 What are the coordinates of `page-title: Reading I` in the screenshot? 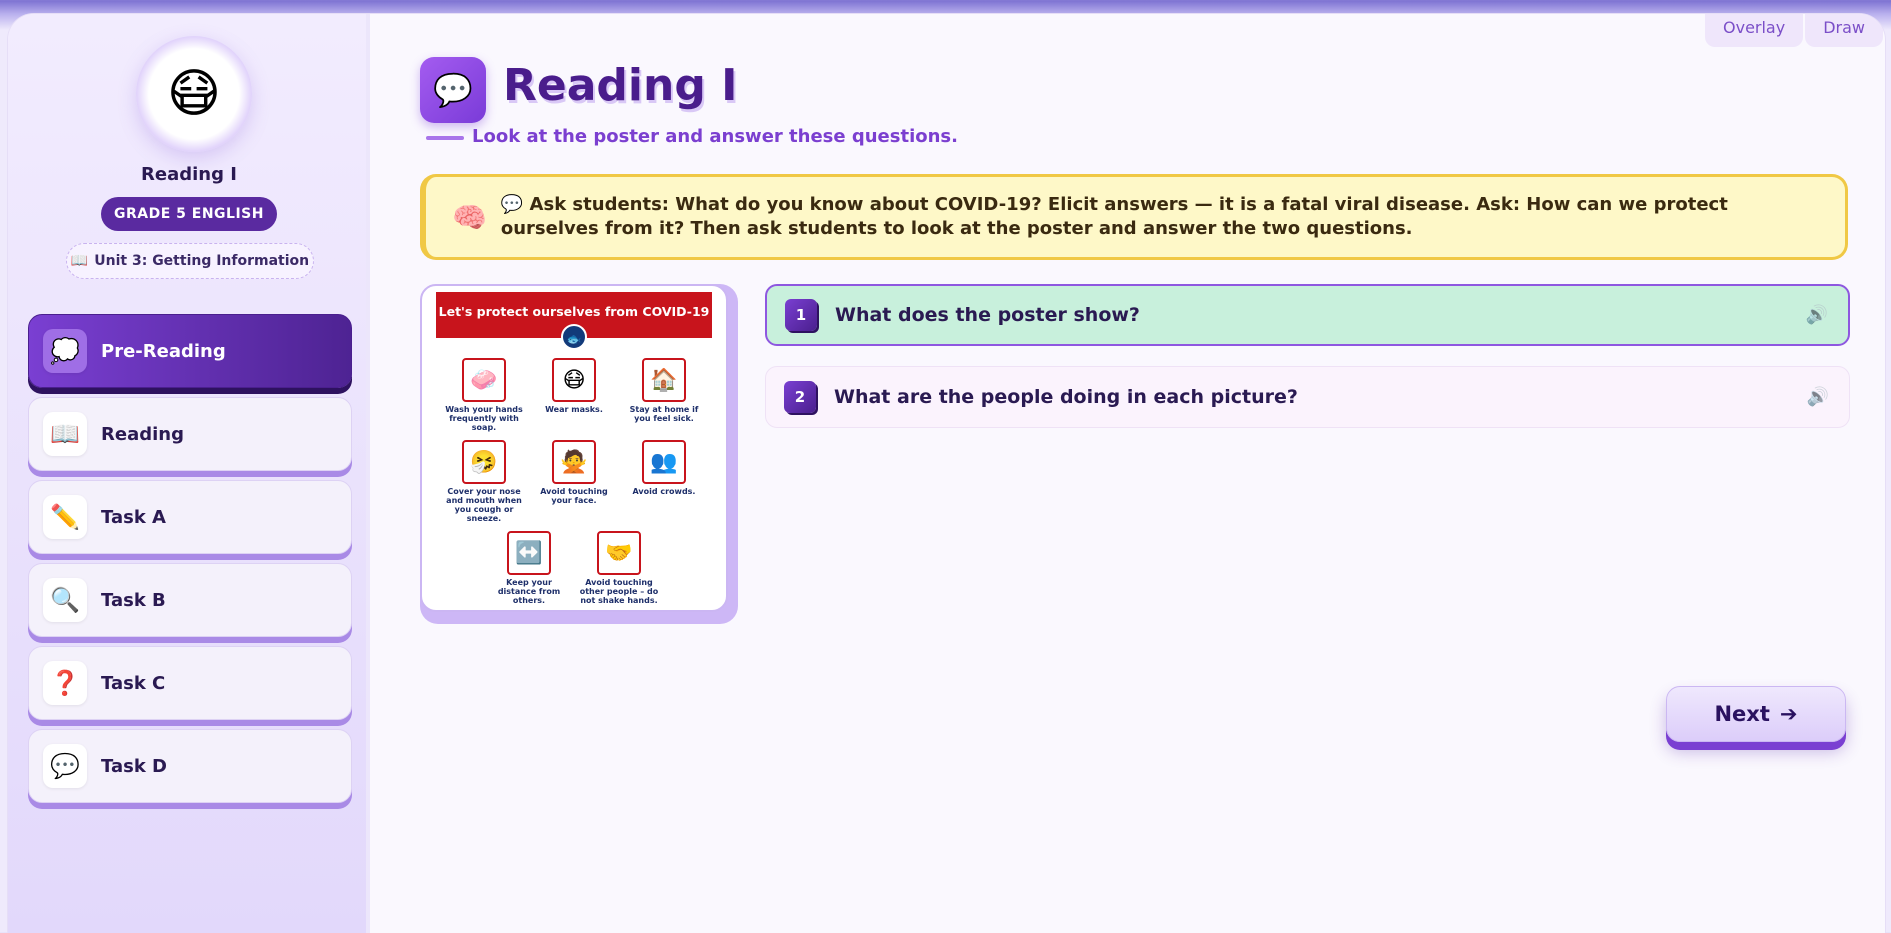 It's located at (620, 85).